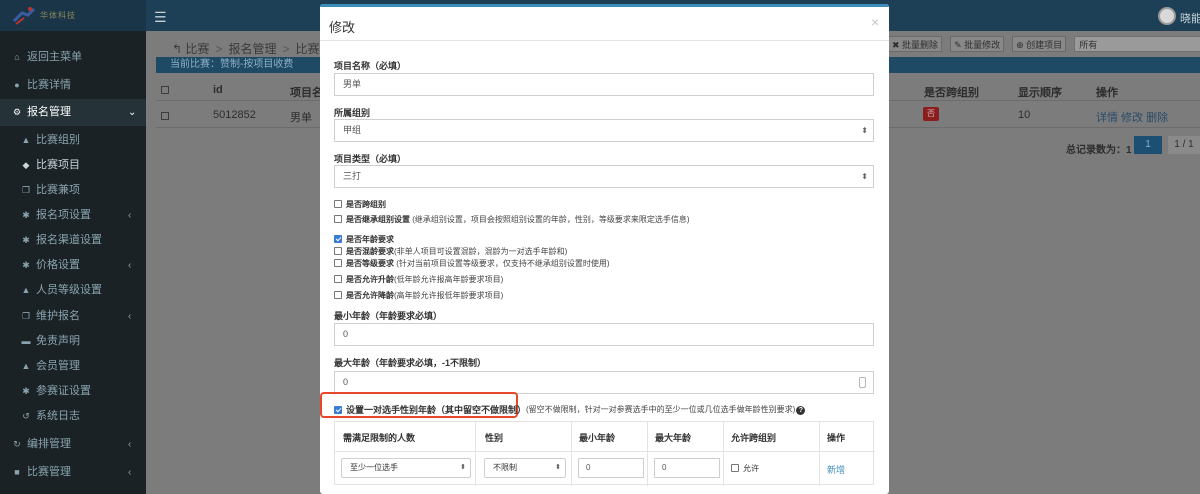  Describe the element at coordinates (24, 16) in the screenshot. I see `logo-runner-icon` at that location.